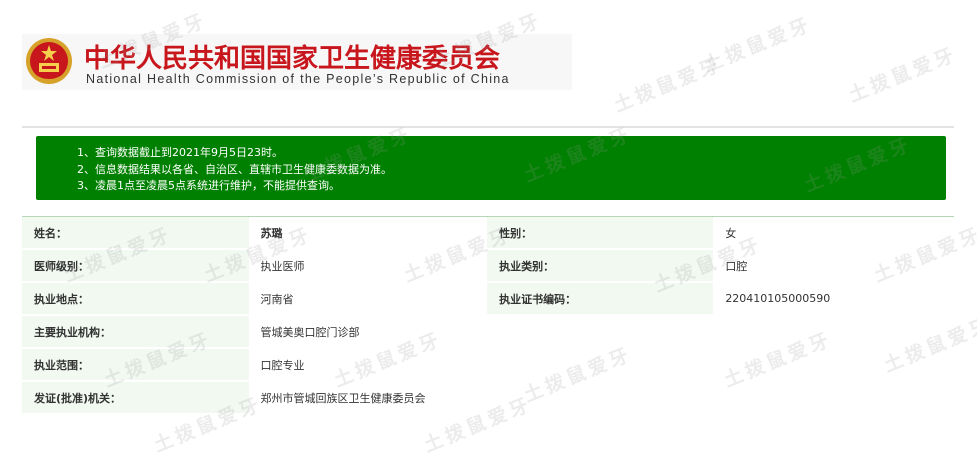 The height and width of the screenshot is (458, 977). I want to click on category-label: 执业类别：, so click(600, 265).